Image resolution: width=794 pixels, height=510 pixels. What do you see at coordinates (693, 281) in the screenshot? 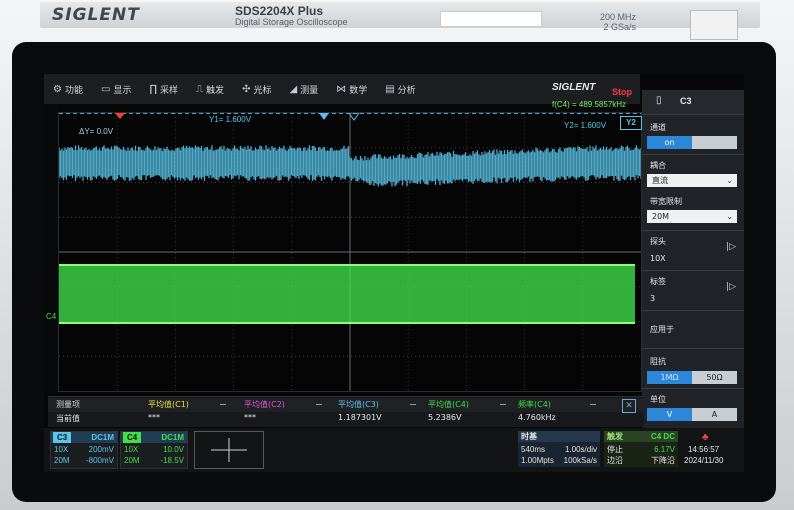
I see `channel-settings-panel: ▯ C3 通道 on 耦合 直流 ⌄ 带宽限制 20M ⌄ 探头 10X |▷` at bounding box center [693, 281].